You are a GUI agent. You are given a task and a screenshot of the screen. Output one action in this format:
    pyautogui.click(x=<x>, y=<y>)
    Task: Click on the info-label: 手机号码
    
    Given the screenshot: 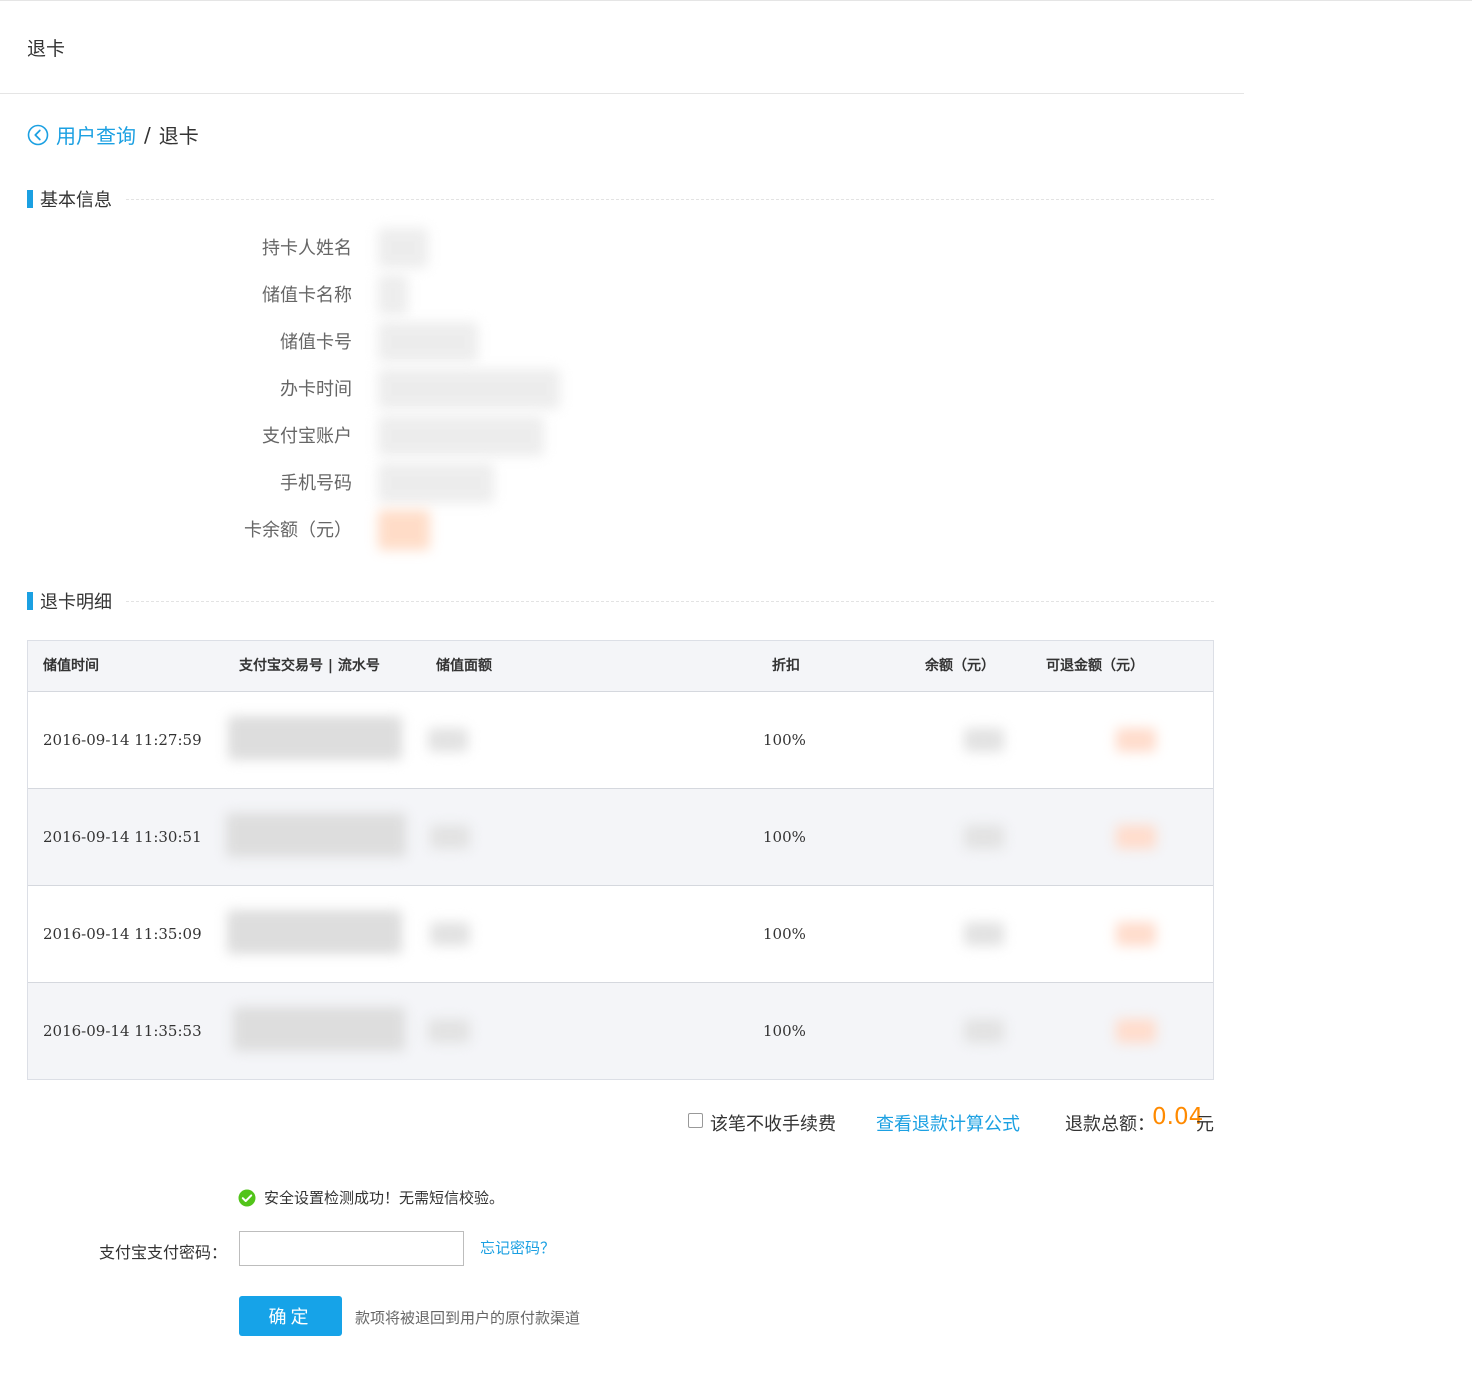 What is the action you would take?
    pyautogui.click(x=316, y=483)
    